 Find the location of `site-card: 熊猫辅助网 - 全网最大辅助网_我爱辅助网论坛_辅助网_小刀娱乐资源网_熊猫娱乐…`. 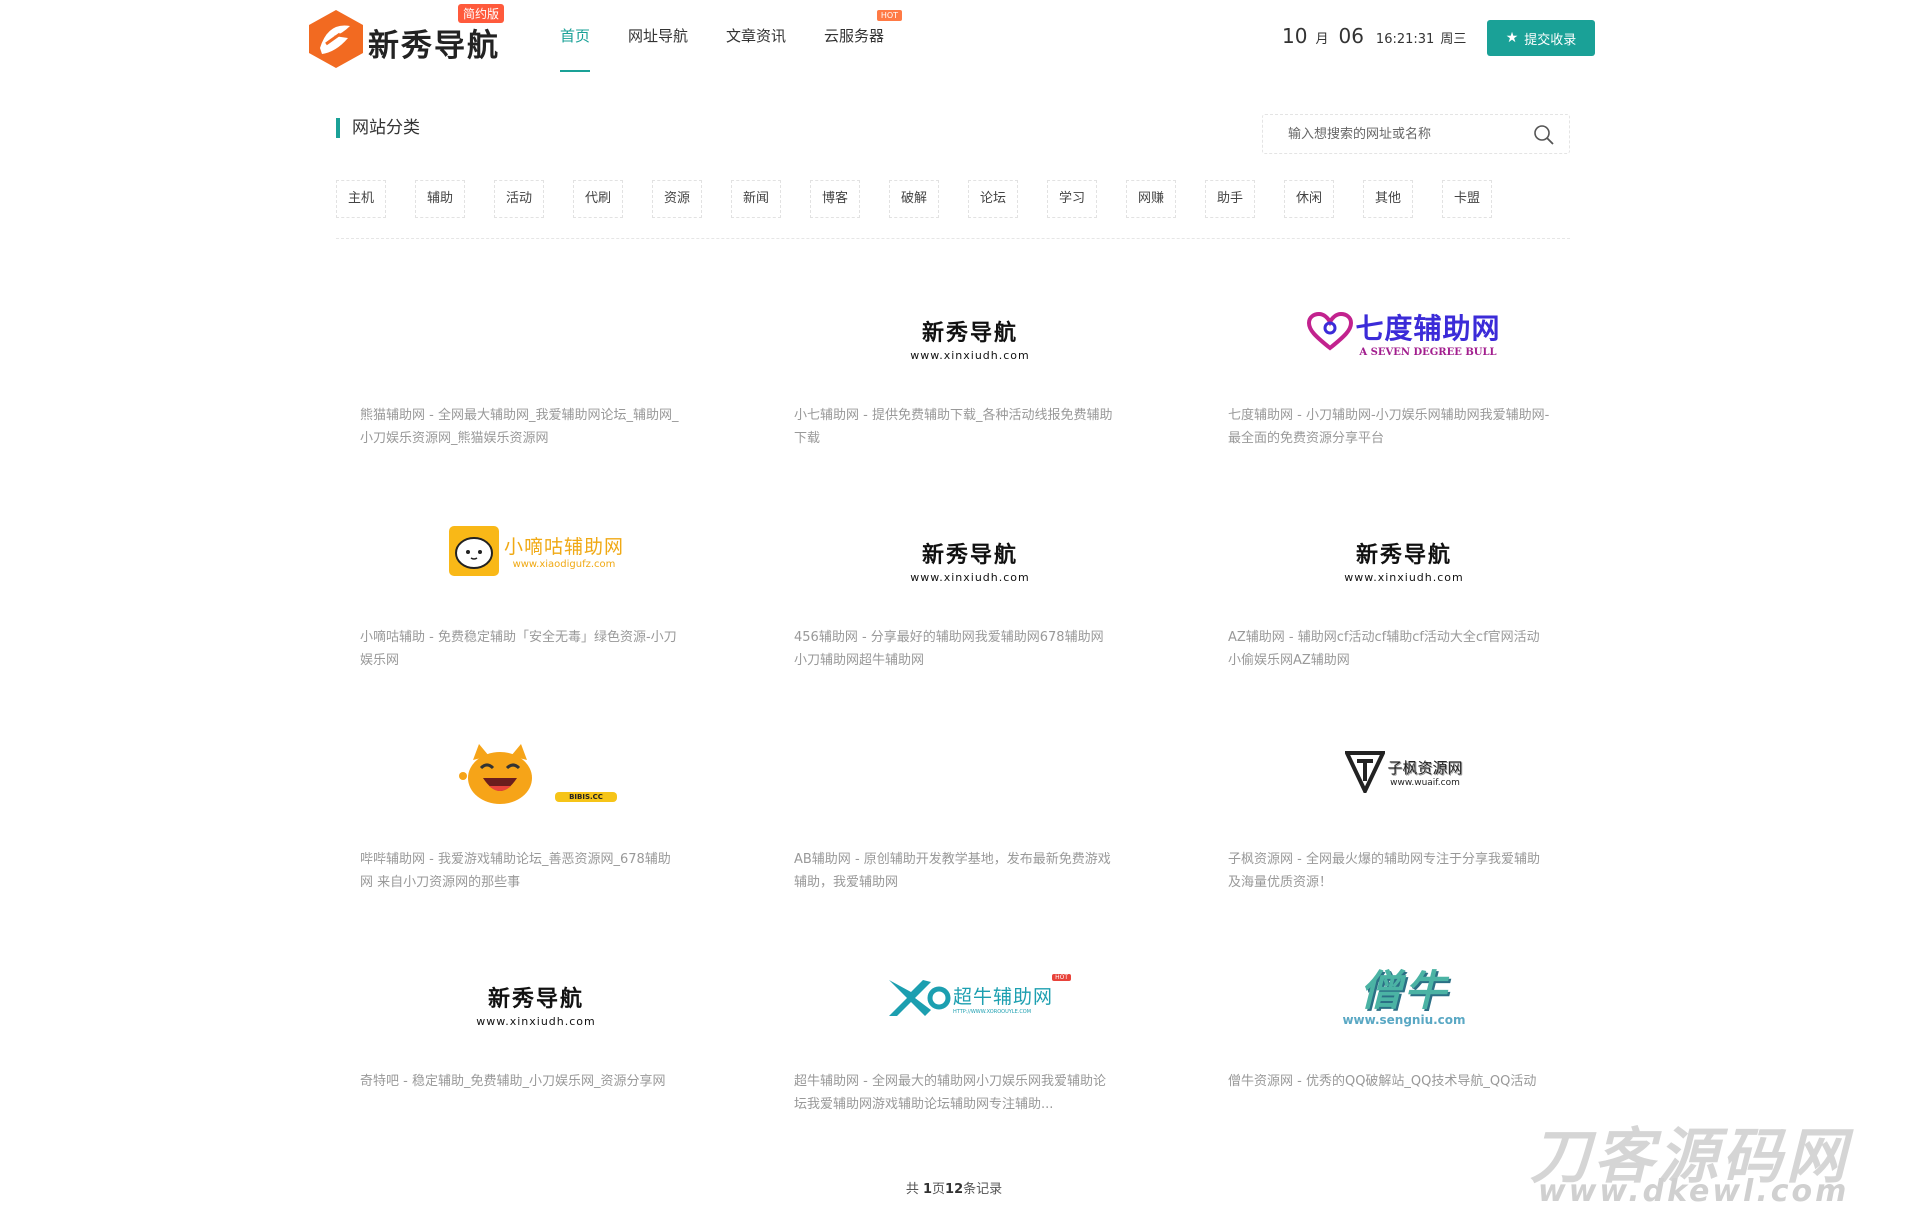

site-card: 熊猫辅助网 - 全网最大辅助网_我爱辅助网论坛_辅助网_小刀娱乐资源网_熊猫娱乐… is located at coordinates (536, 370).